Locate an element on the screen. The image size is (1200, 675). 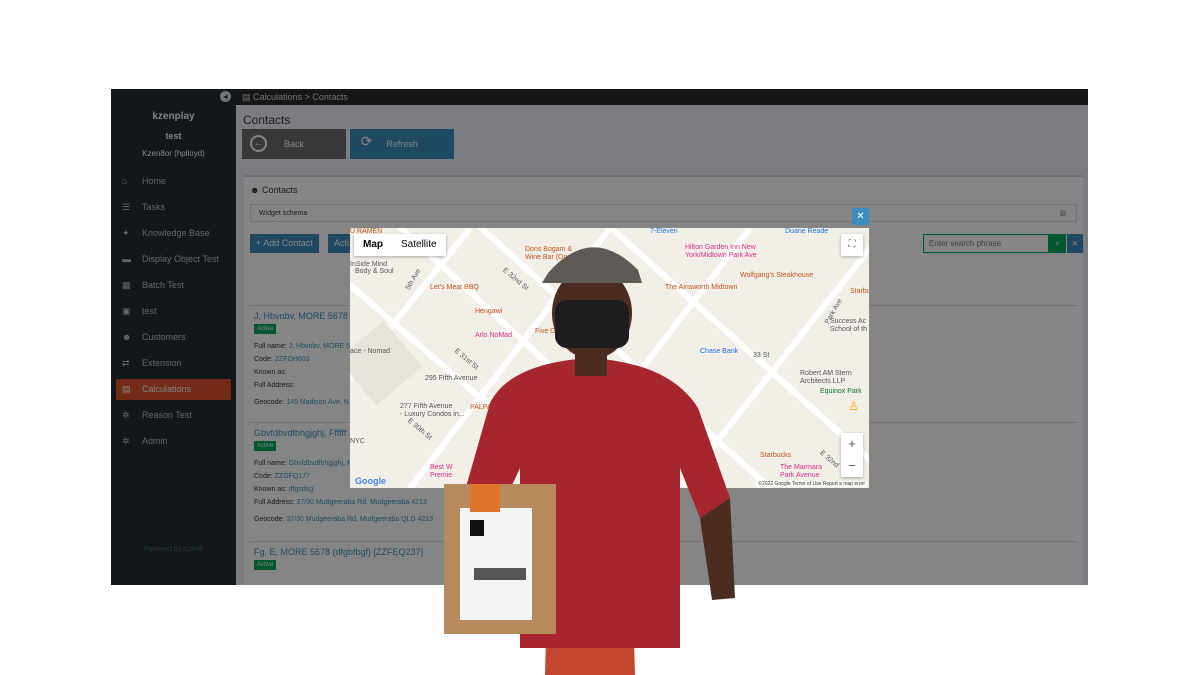
map-poi-label: Duane Reade is located at coordinates (806, 231).